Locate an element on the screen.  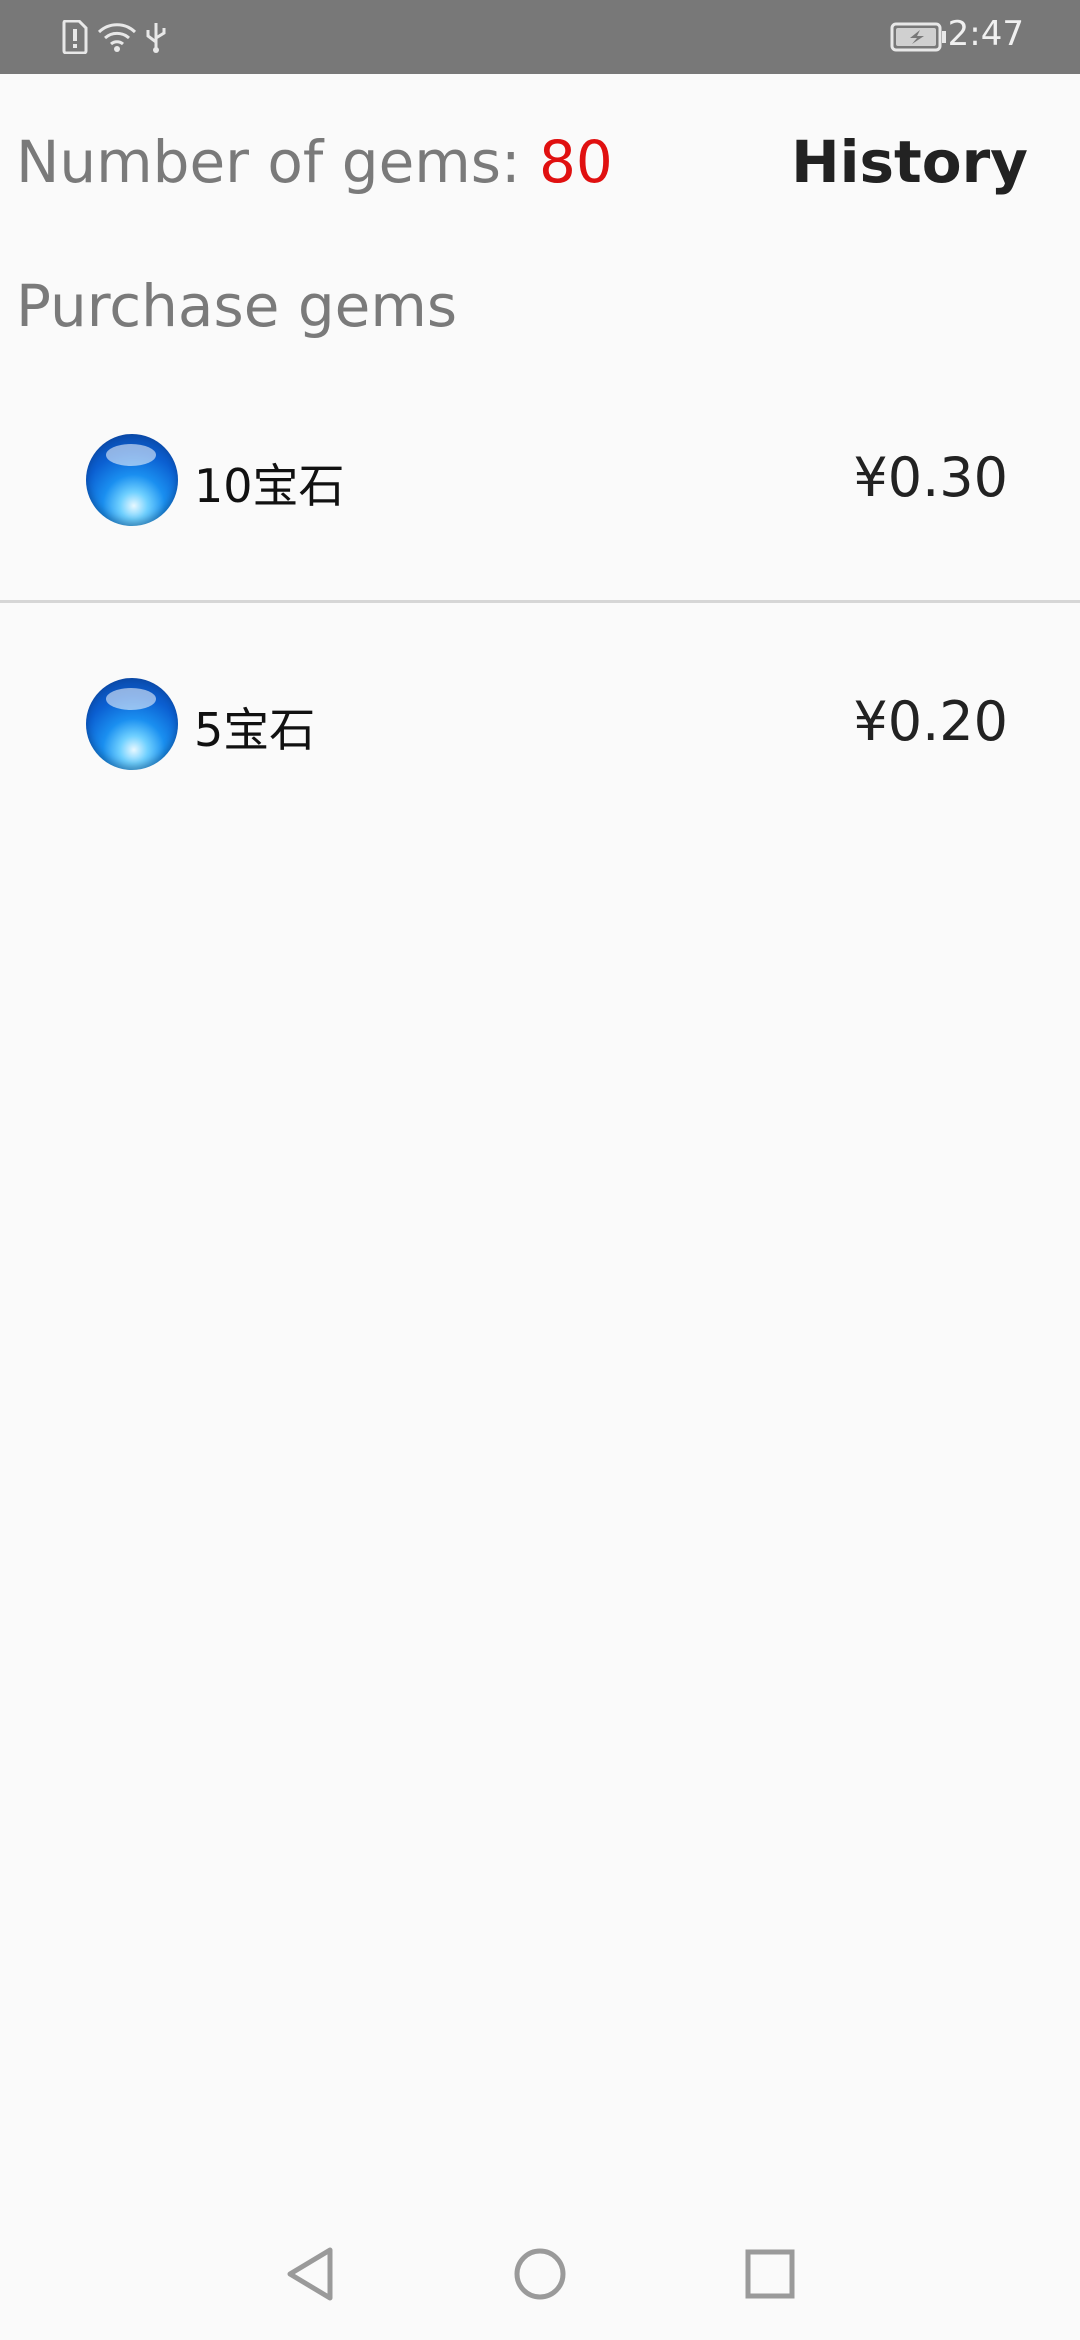
gems-count-label: Number of gems: is located at coordinates (277, 162).